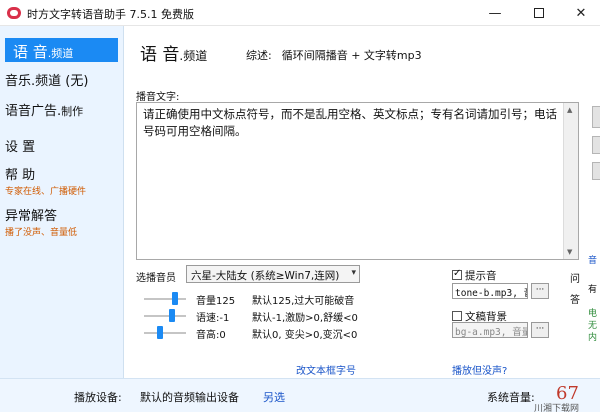 Image resolution: width=600 pixels, height=412 pixels. I want to click on no-sound-link: 播放但没声?, so click(479, 369).